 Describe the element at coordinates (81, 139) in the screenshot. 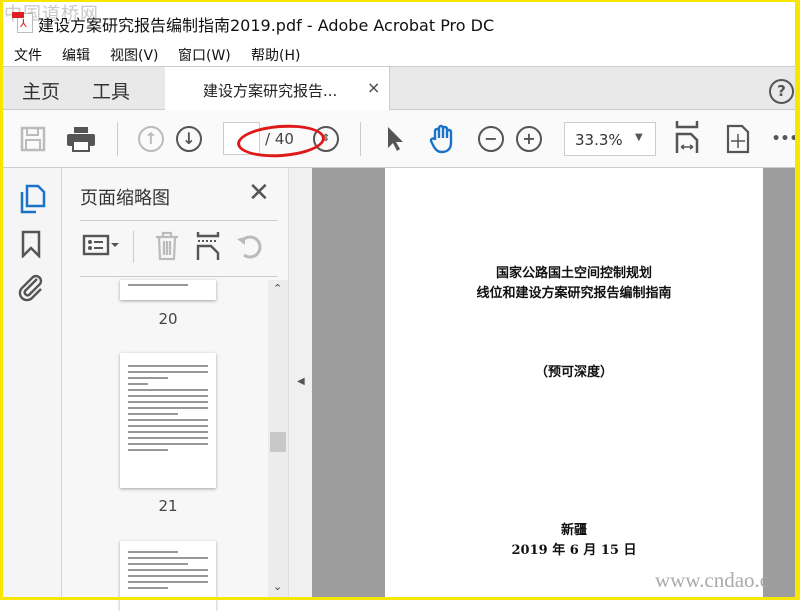

I see `print-icon` at that location.